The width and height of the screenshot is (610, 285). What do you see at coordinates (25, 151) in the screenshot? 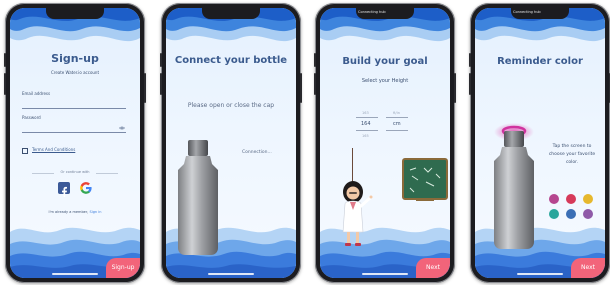
I see `terms-checkbox` at bounding box center [25, 151].